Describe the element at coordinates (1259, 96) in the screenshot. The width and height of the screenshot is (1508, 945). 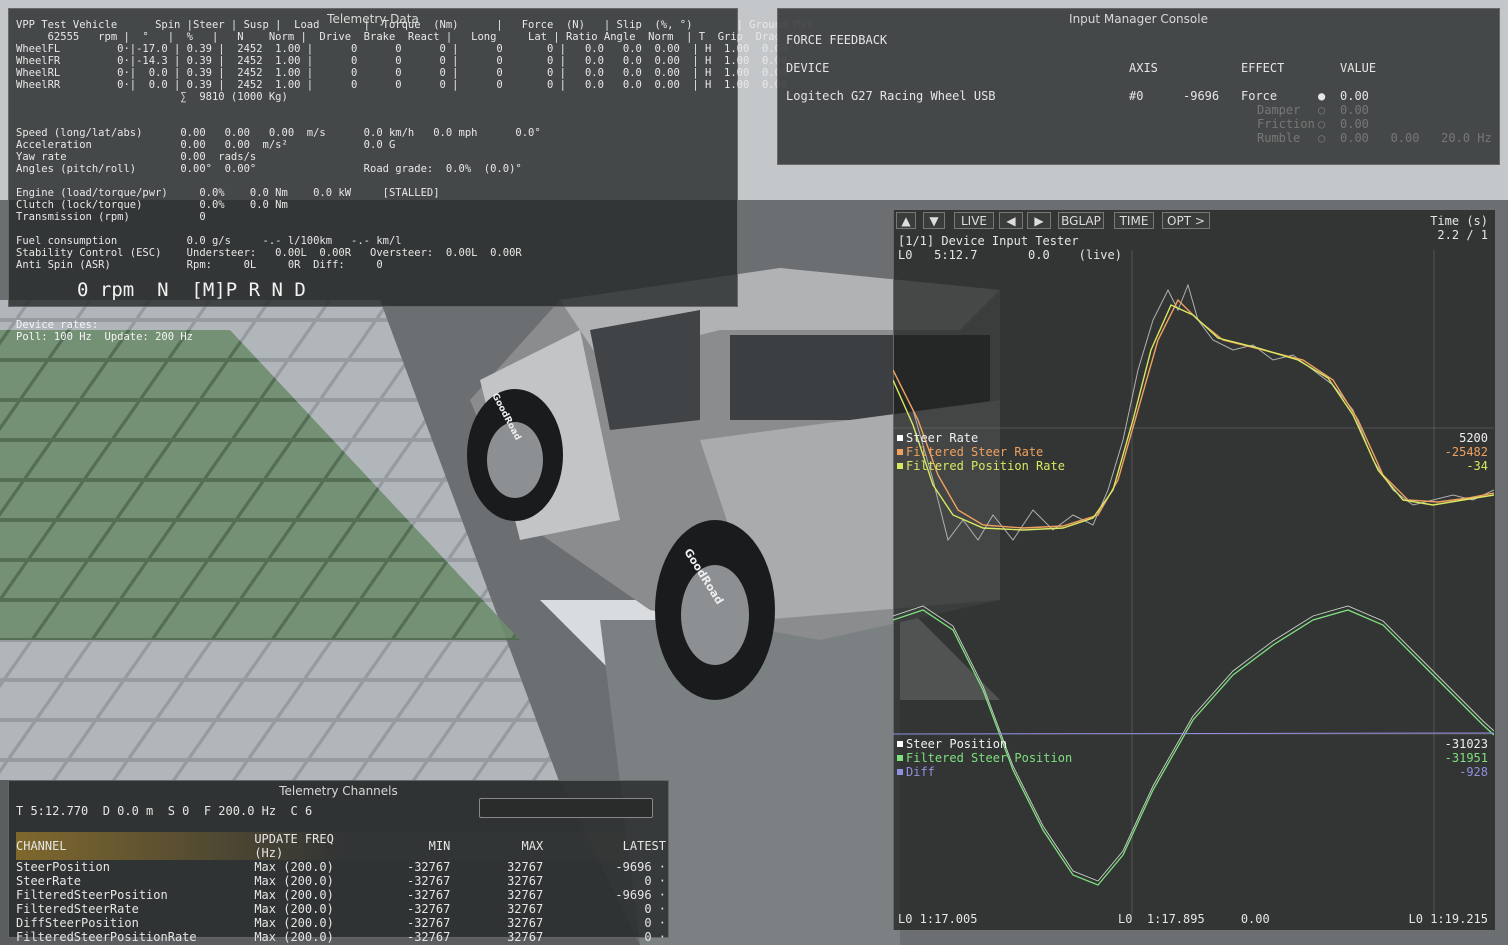
I see `effect-force-label: Force` at that location.